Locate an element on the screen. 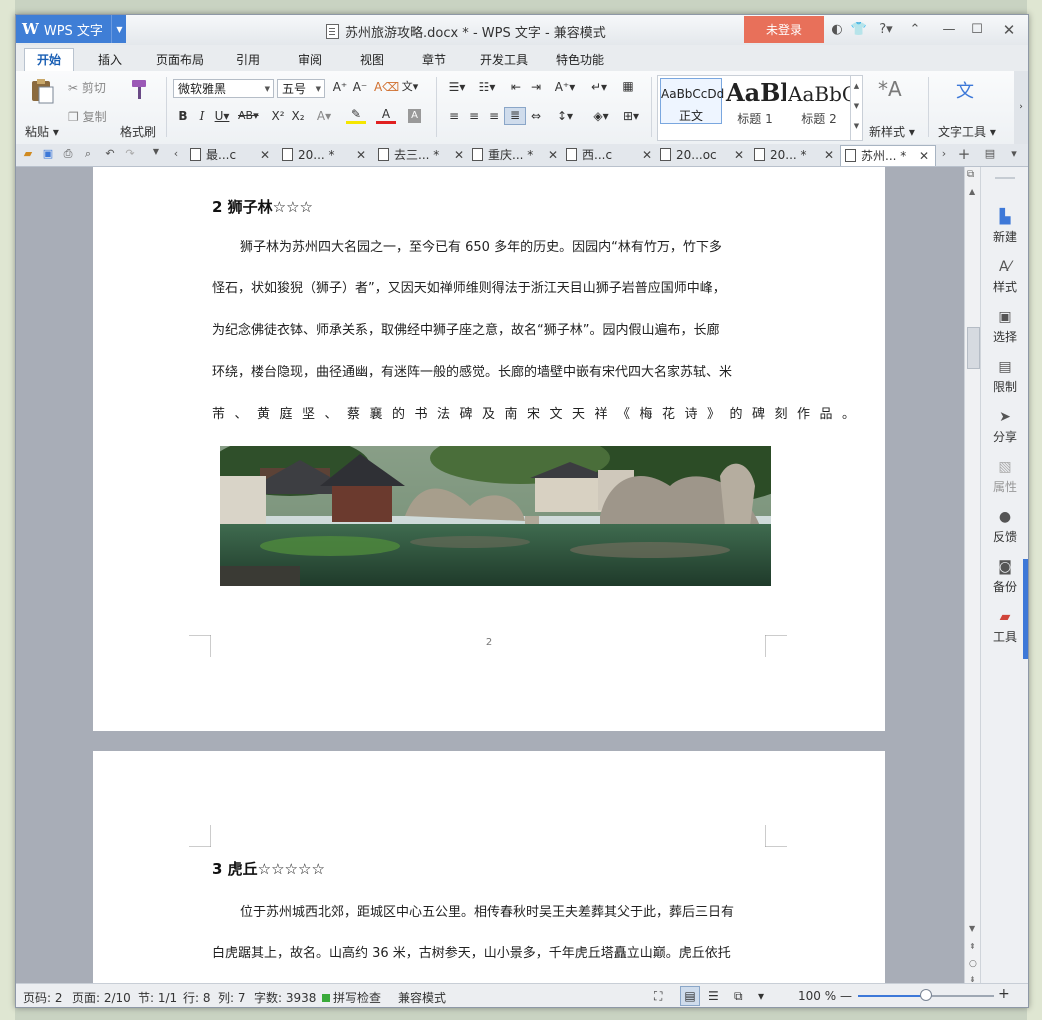 This screenshot has width=1042, height=1020. page-view-icon: ▤ is located at coordinates (690, 996).